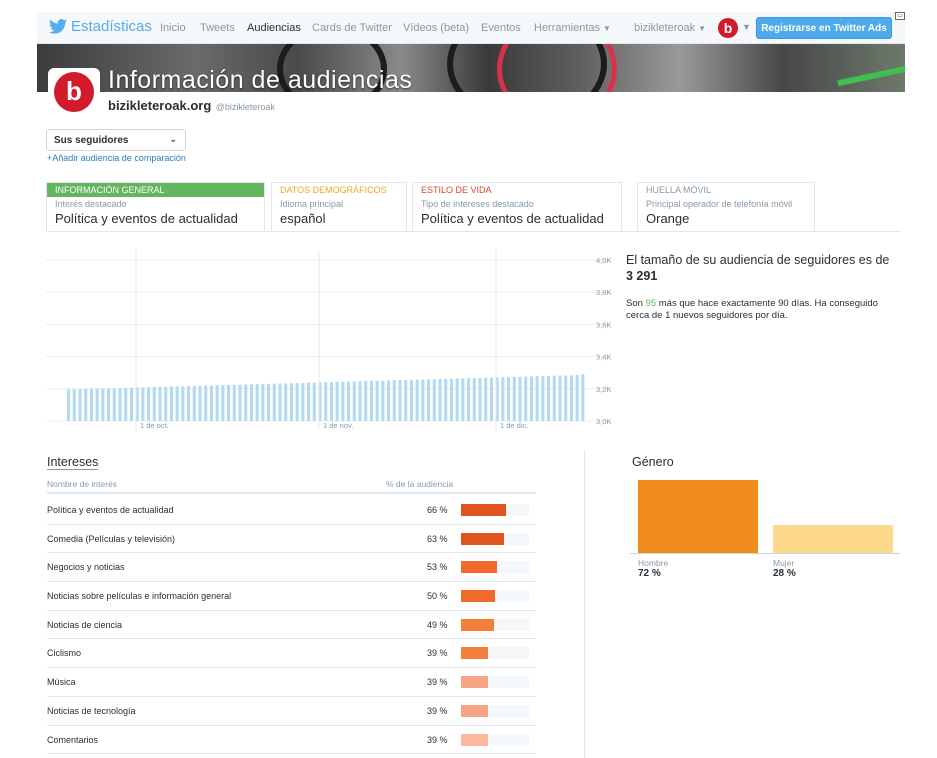 Image resolution: width=937 pixels, height=758 pixels. What do you see at coordinates (173, 28) in the screenshot?
I see `nav-inicio: Inicio` at bounding box center [173, 28].